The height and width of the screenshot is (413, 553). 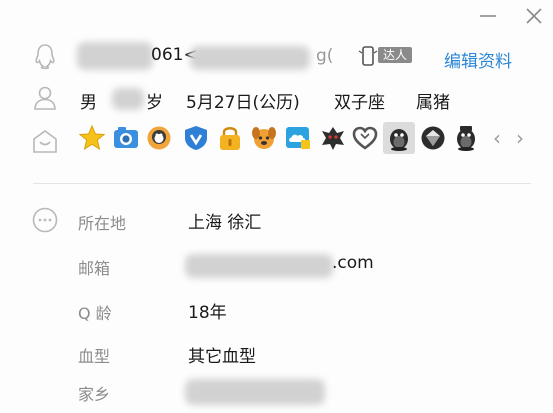 I want to click on more-info-icon, so click(x=45, y=220).